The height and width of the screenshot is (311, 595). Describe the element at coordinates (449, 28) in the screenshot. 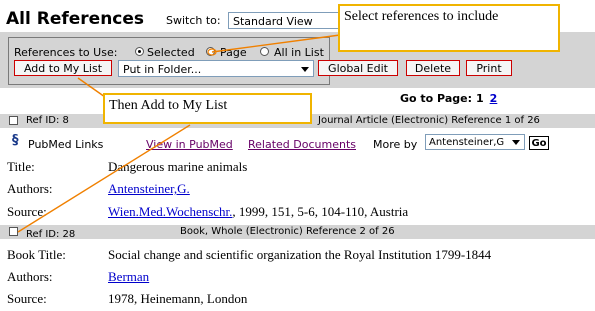

I see `callout-select: Select references to include` at that location.